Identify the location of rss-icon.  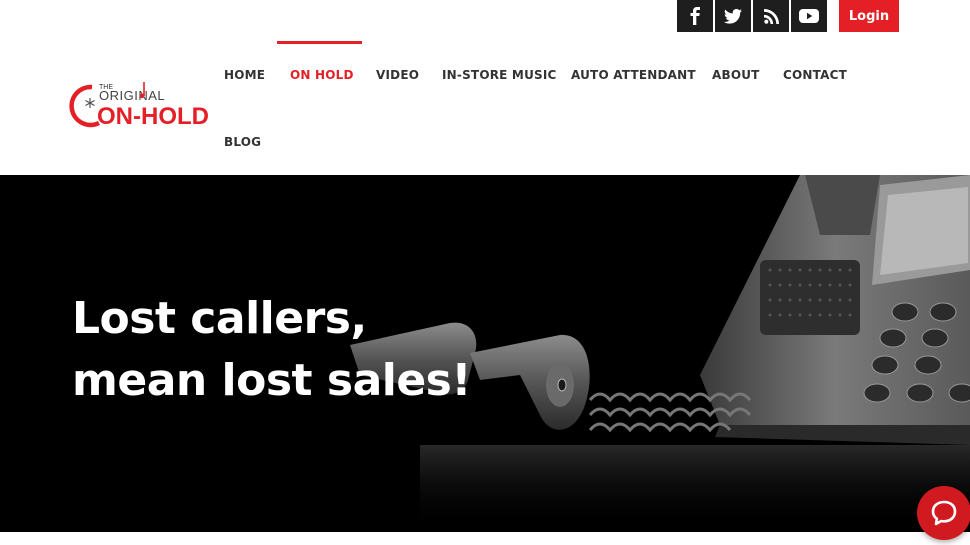
(771, 16).